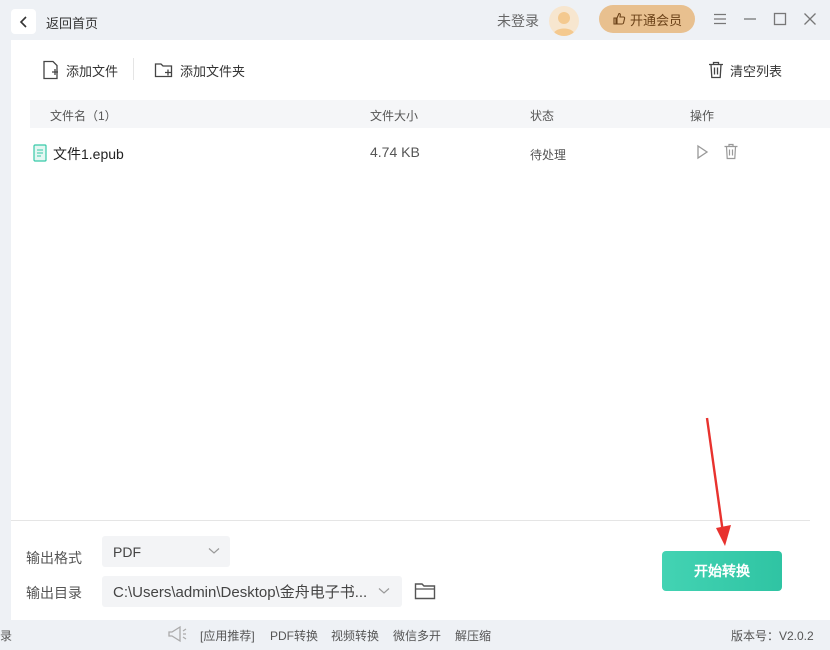  I want to click on output-format-value: PDF, so click(127, 551).